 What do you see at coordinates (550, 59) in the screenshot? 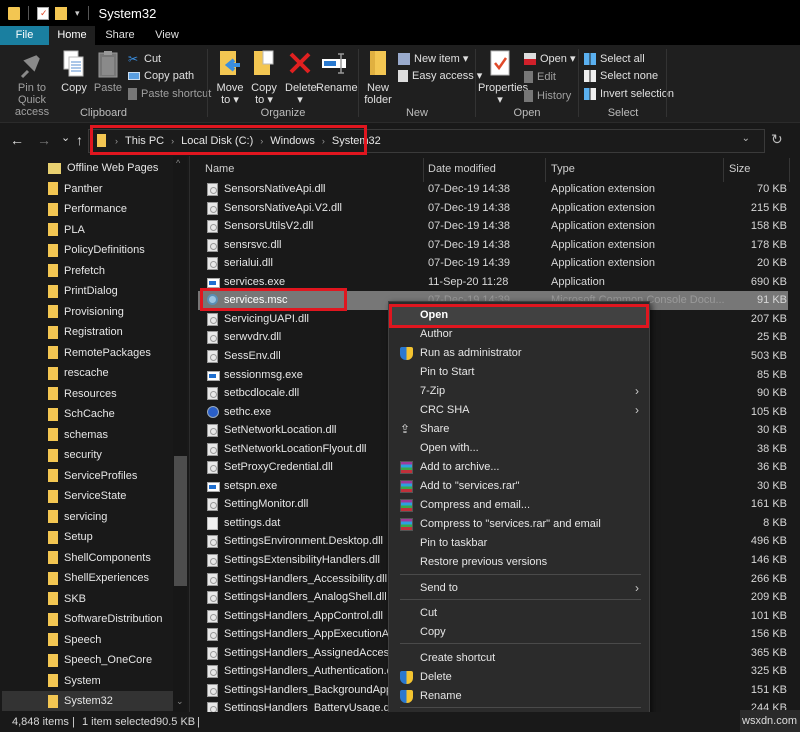
I see `open-button: Open ▾` at bounding box center [550, 59].